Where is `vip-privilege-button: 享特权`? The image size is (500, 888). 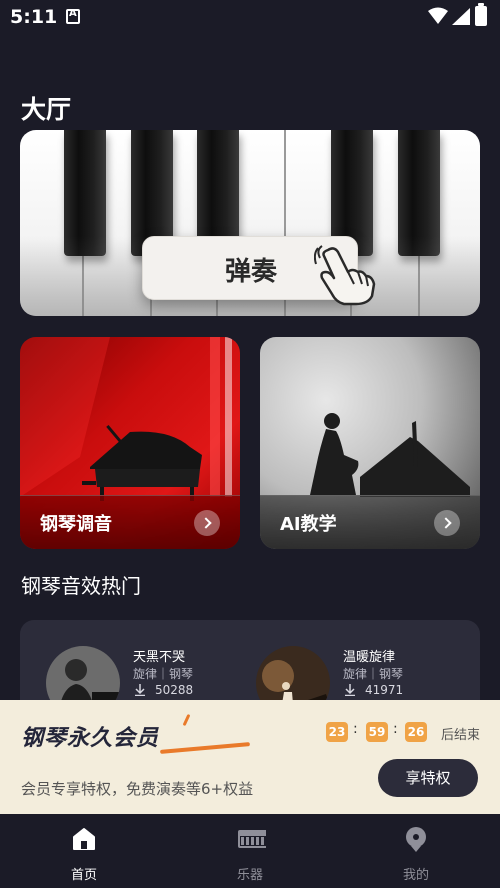 vip-privilege-button: 享特权 is located at coordinates (428, 778).